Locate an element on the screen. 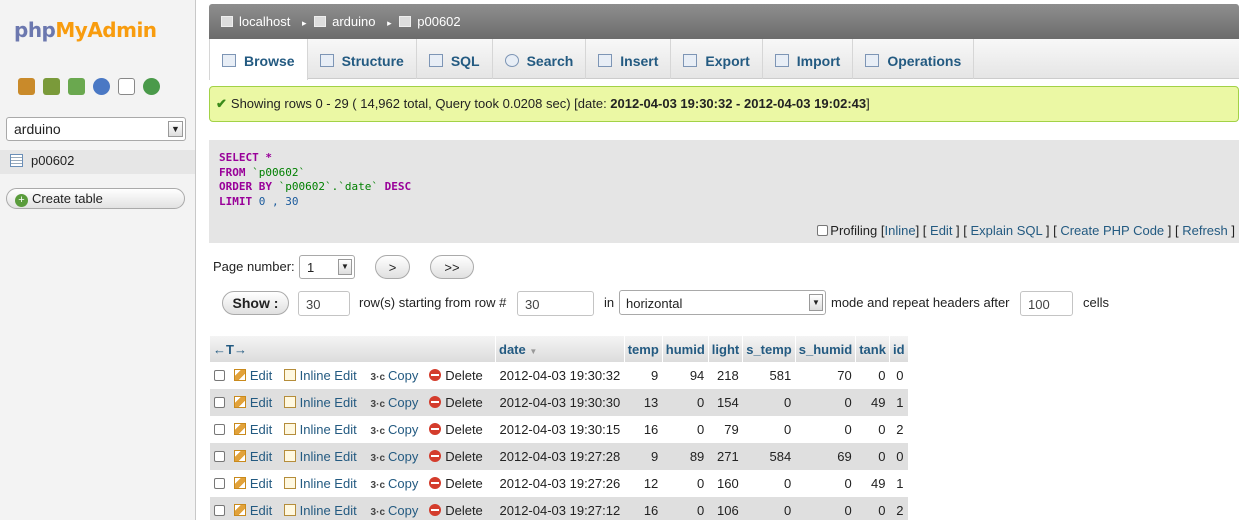 This screenshot has width=1243, height=520. tab-browse: Browse is located at coordinates (258, 59).